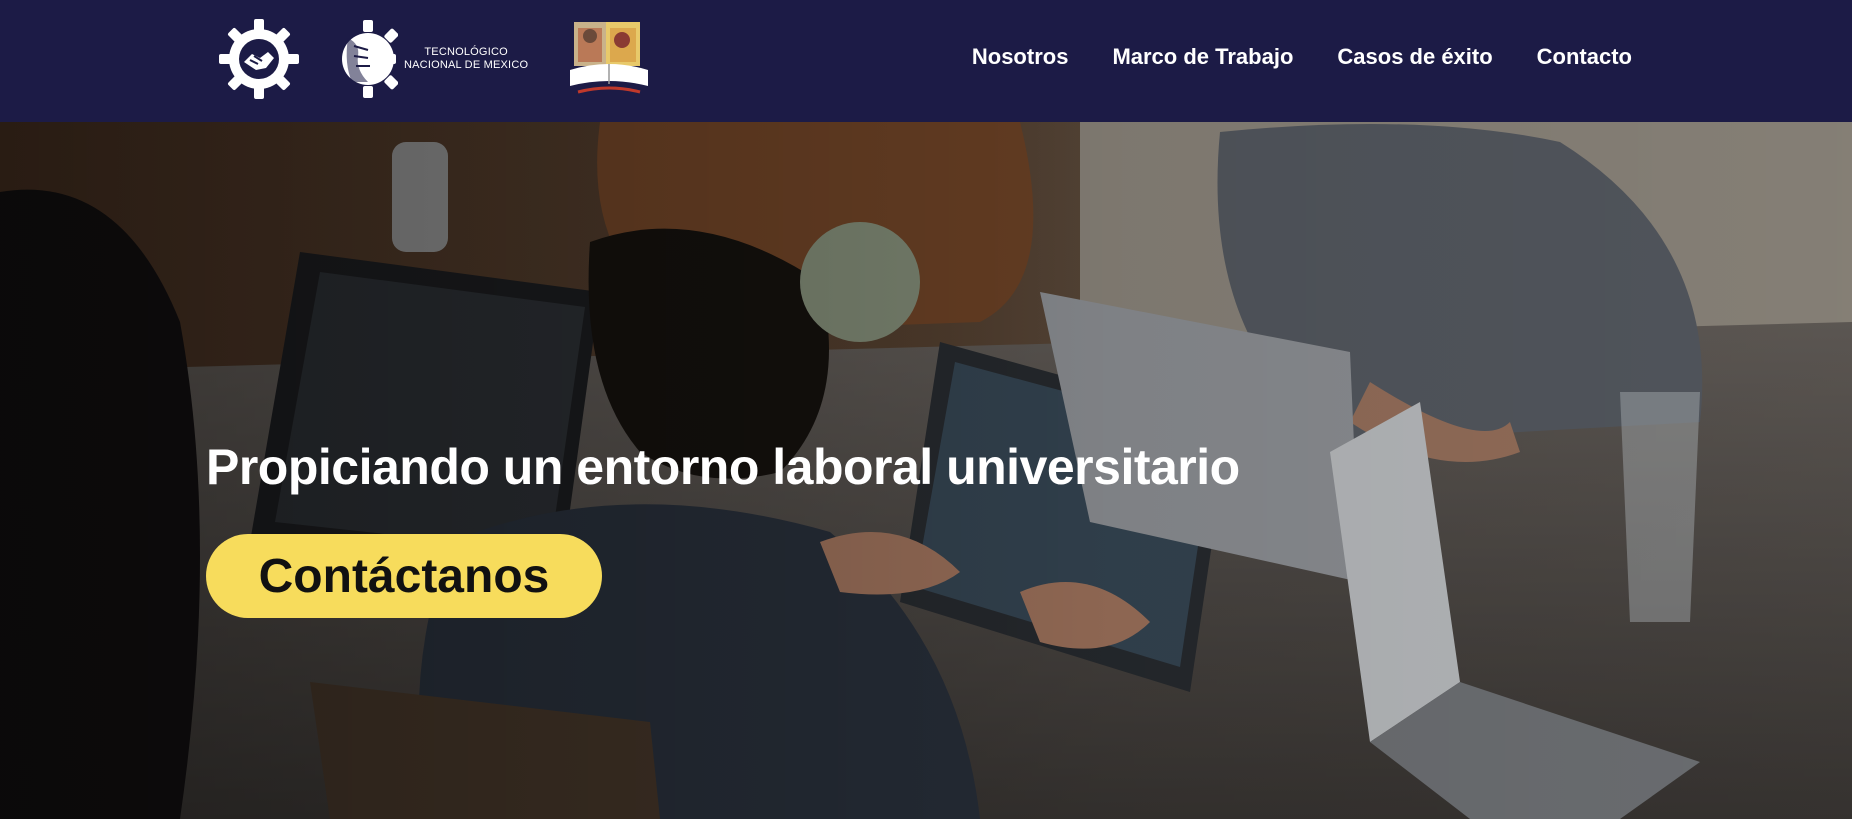 This screenshot has height=819, width=1852. What do you see at coordinates (1202, 57) in the screenshot?
I see `nav-link-marco-de-trabajo: Marco de Trabajo` at bounding box center [1202, 57].